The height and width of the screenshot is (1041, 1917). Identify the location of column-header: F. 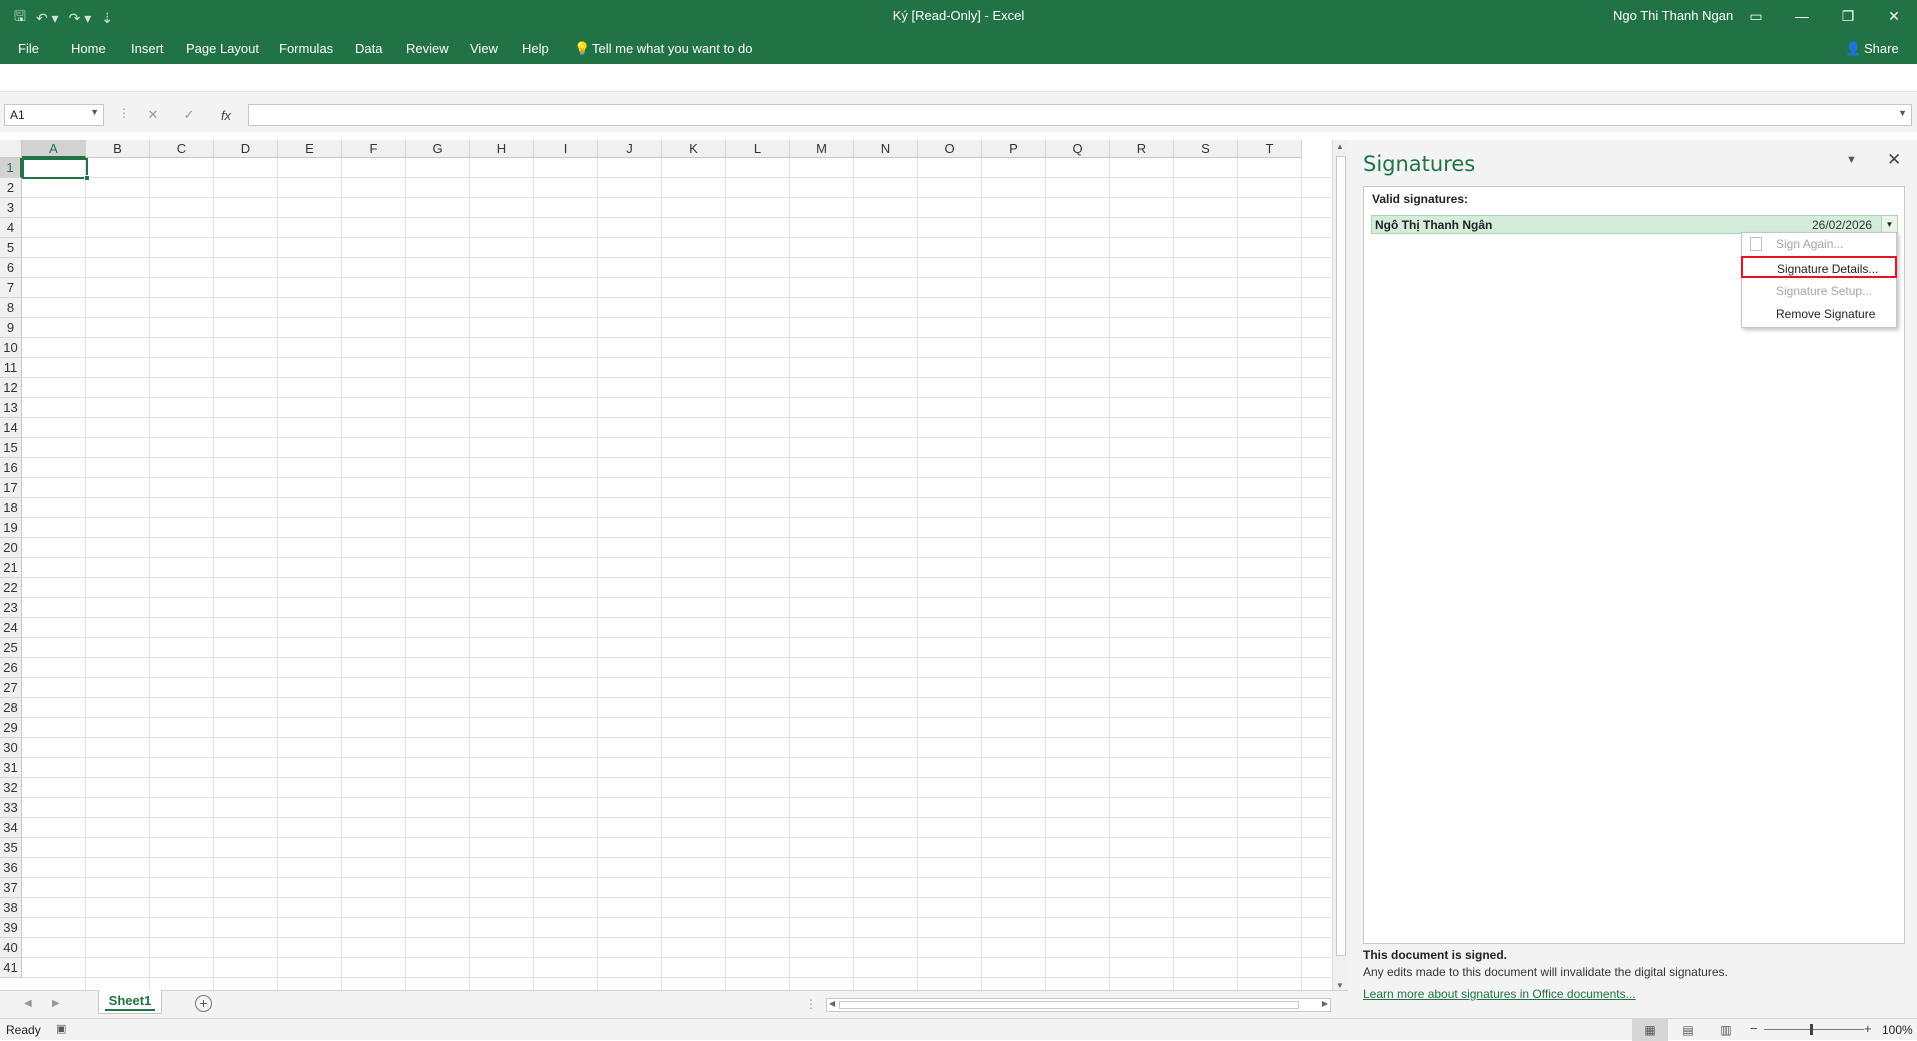
(374, 149).